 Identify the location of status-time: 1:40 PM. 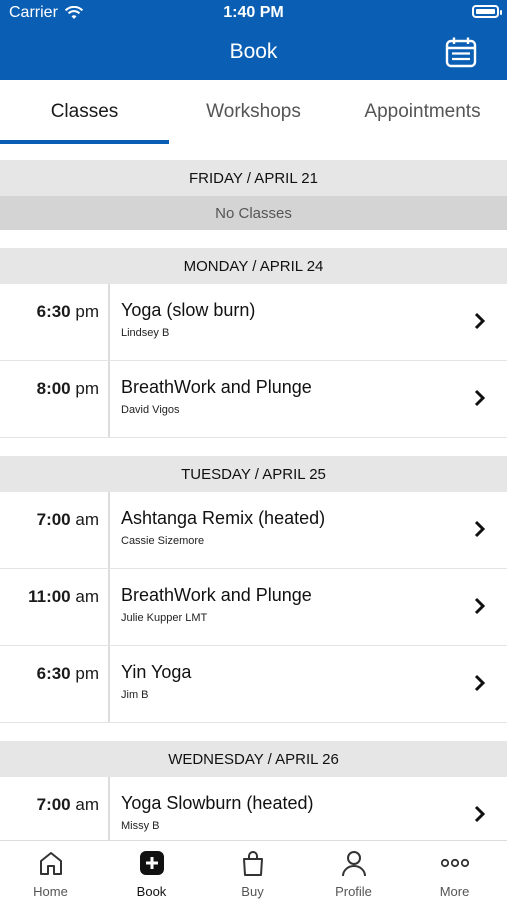
(253, 12).